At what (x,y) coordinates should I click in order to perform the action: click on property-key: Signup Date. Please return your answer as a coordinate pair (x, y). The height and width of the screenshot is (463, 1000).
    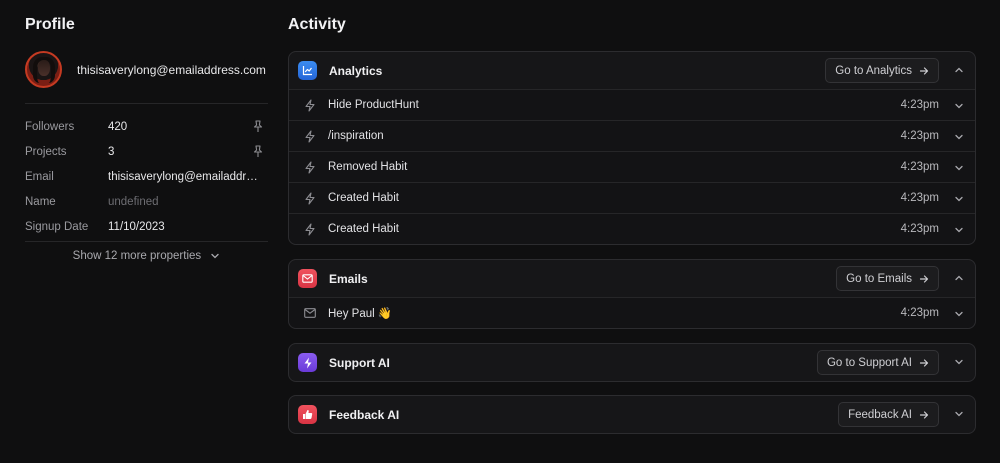
    Looking at the image, I should click on (57, 226).